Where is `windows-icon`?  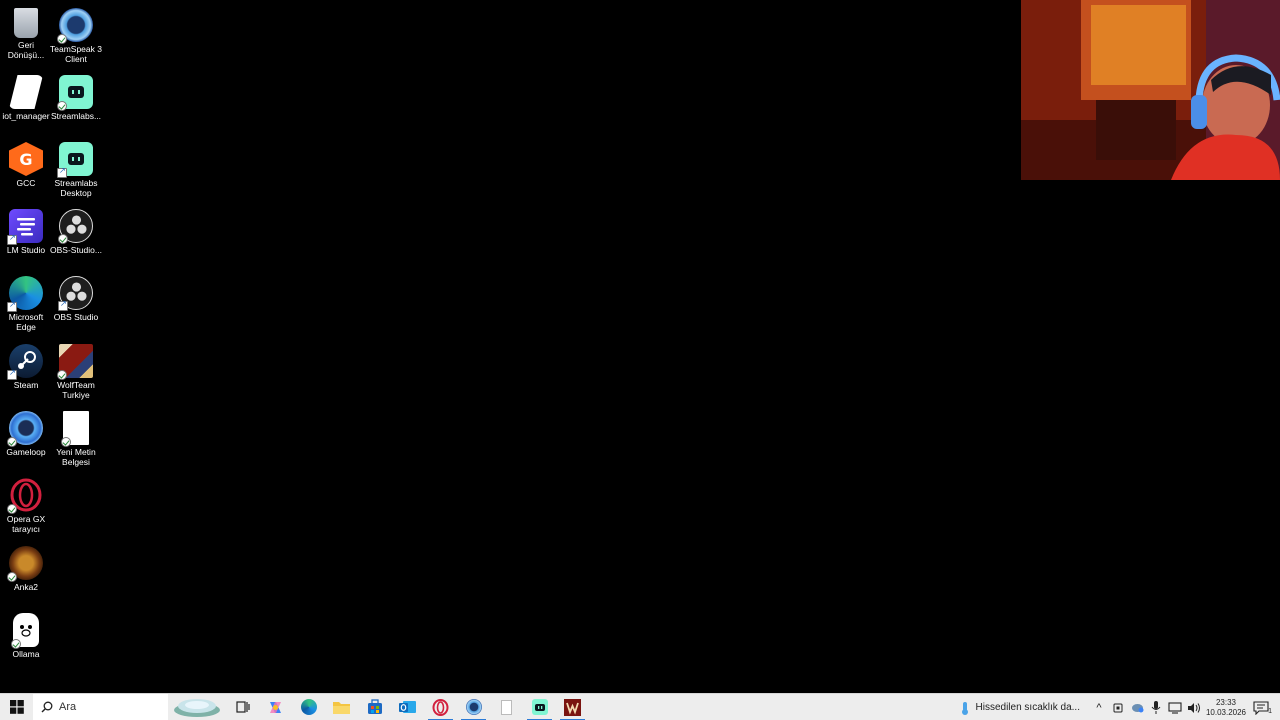 windows-icon is located at coordinates (16, 707).